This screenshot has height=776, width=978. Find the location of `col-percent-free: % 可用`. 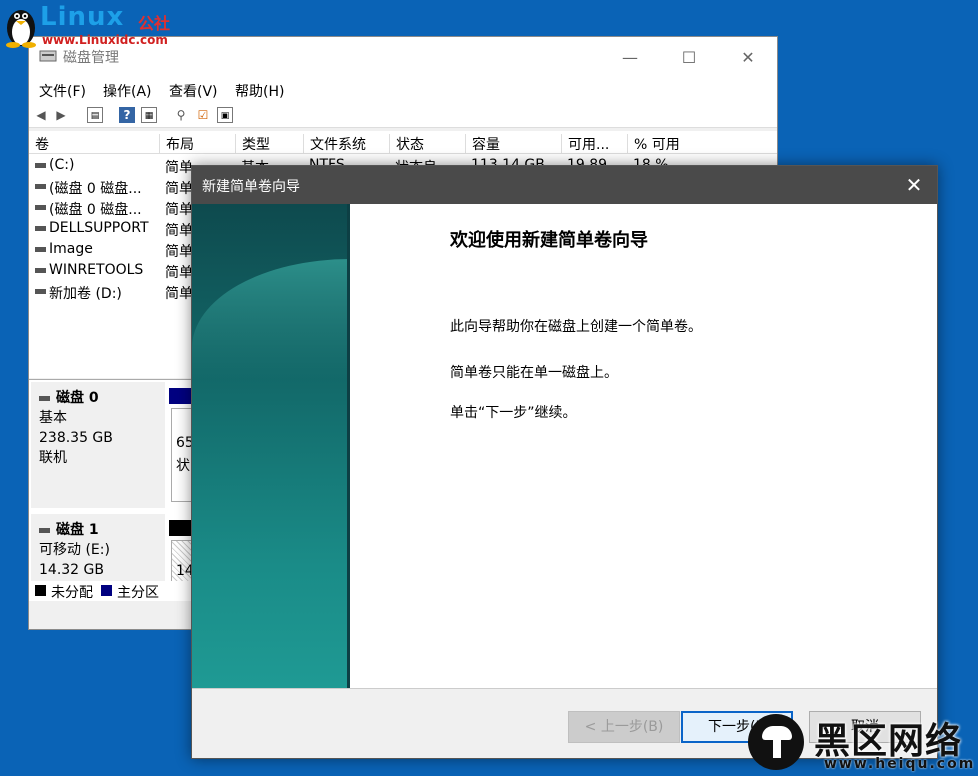

col-percent-free: % 可用 is located at coordinates (673, 144).